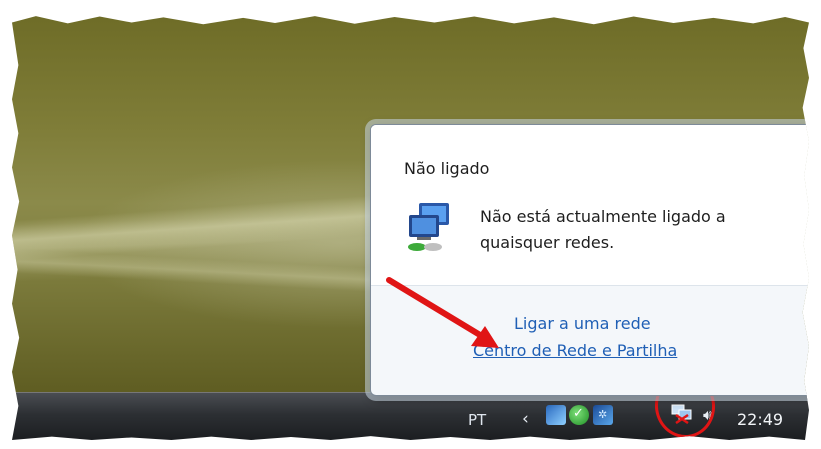 The image size is (821, 449). What do you see at coordinates (525, 419) in the screenshot?
I see `show-hidden-icons-icon: ‹` at bounding box center [525, 419].